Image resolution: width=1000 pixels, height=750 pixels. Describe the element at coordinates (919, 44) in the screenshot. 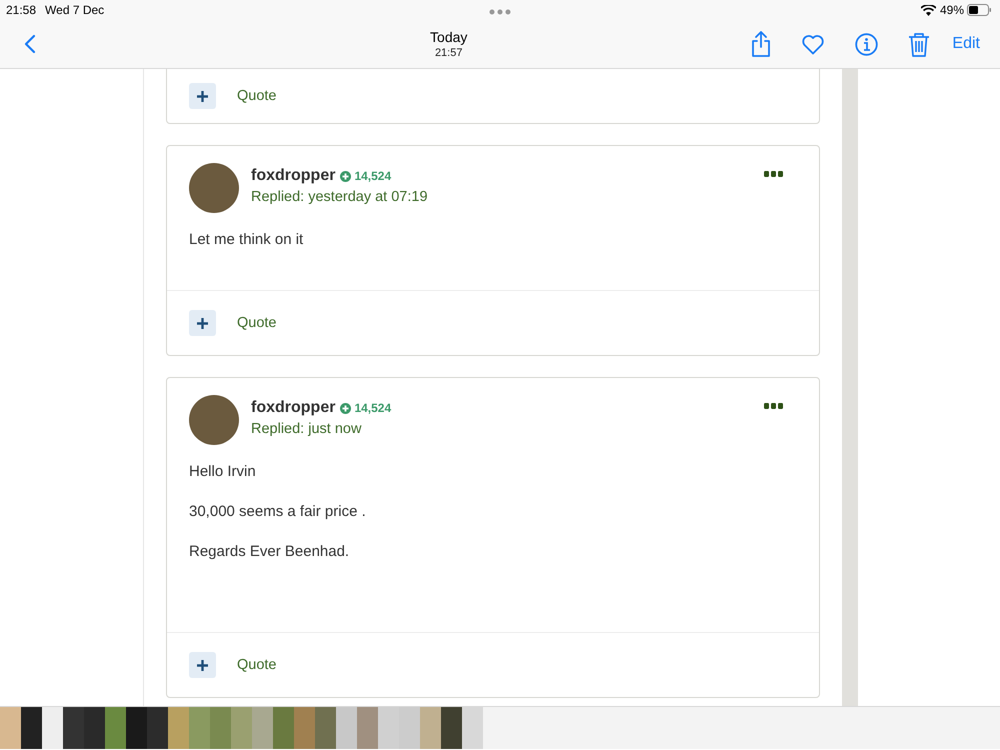

I see `trash-icon` at that location.